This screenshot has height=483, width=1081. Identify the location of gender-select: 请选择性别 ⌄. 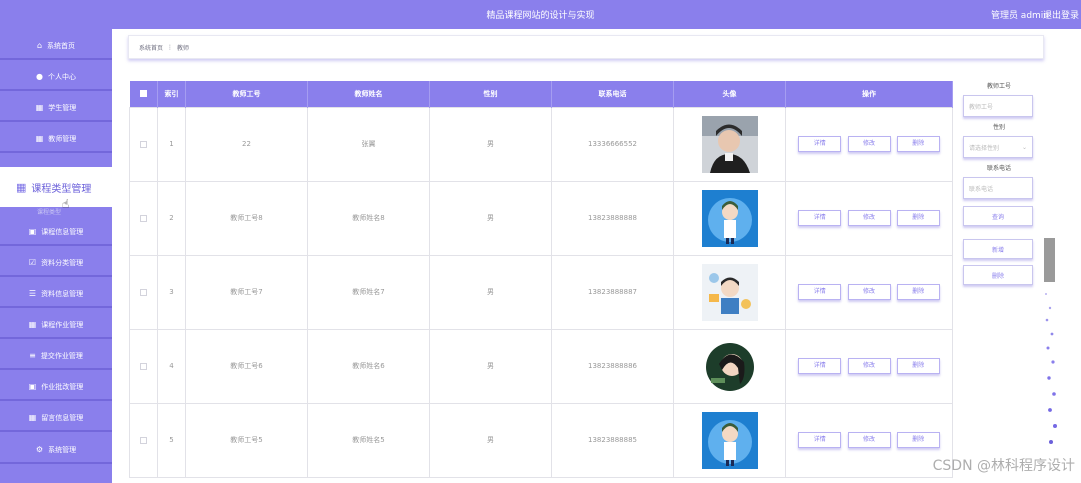
(998, 147).